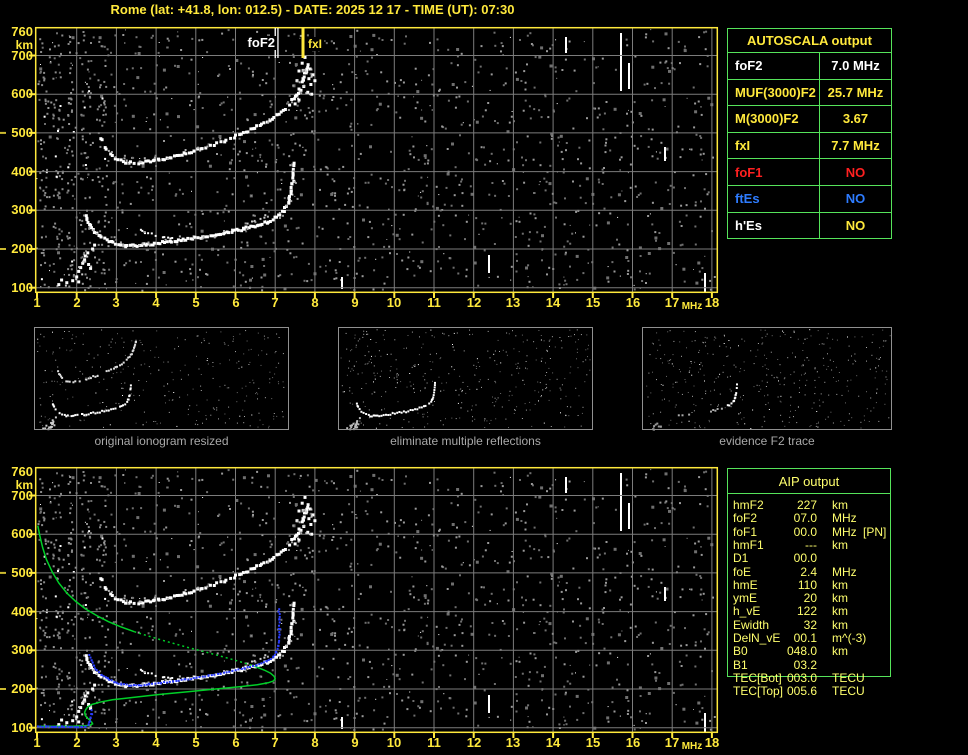  Describe the element at coordinates (745, 518) in the screenshot. I see `aip-param: foF2` at that location.